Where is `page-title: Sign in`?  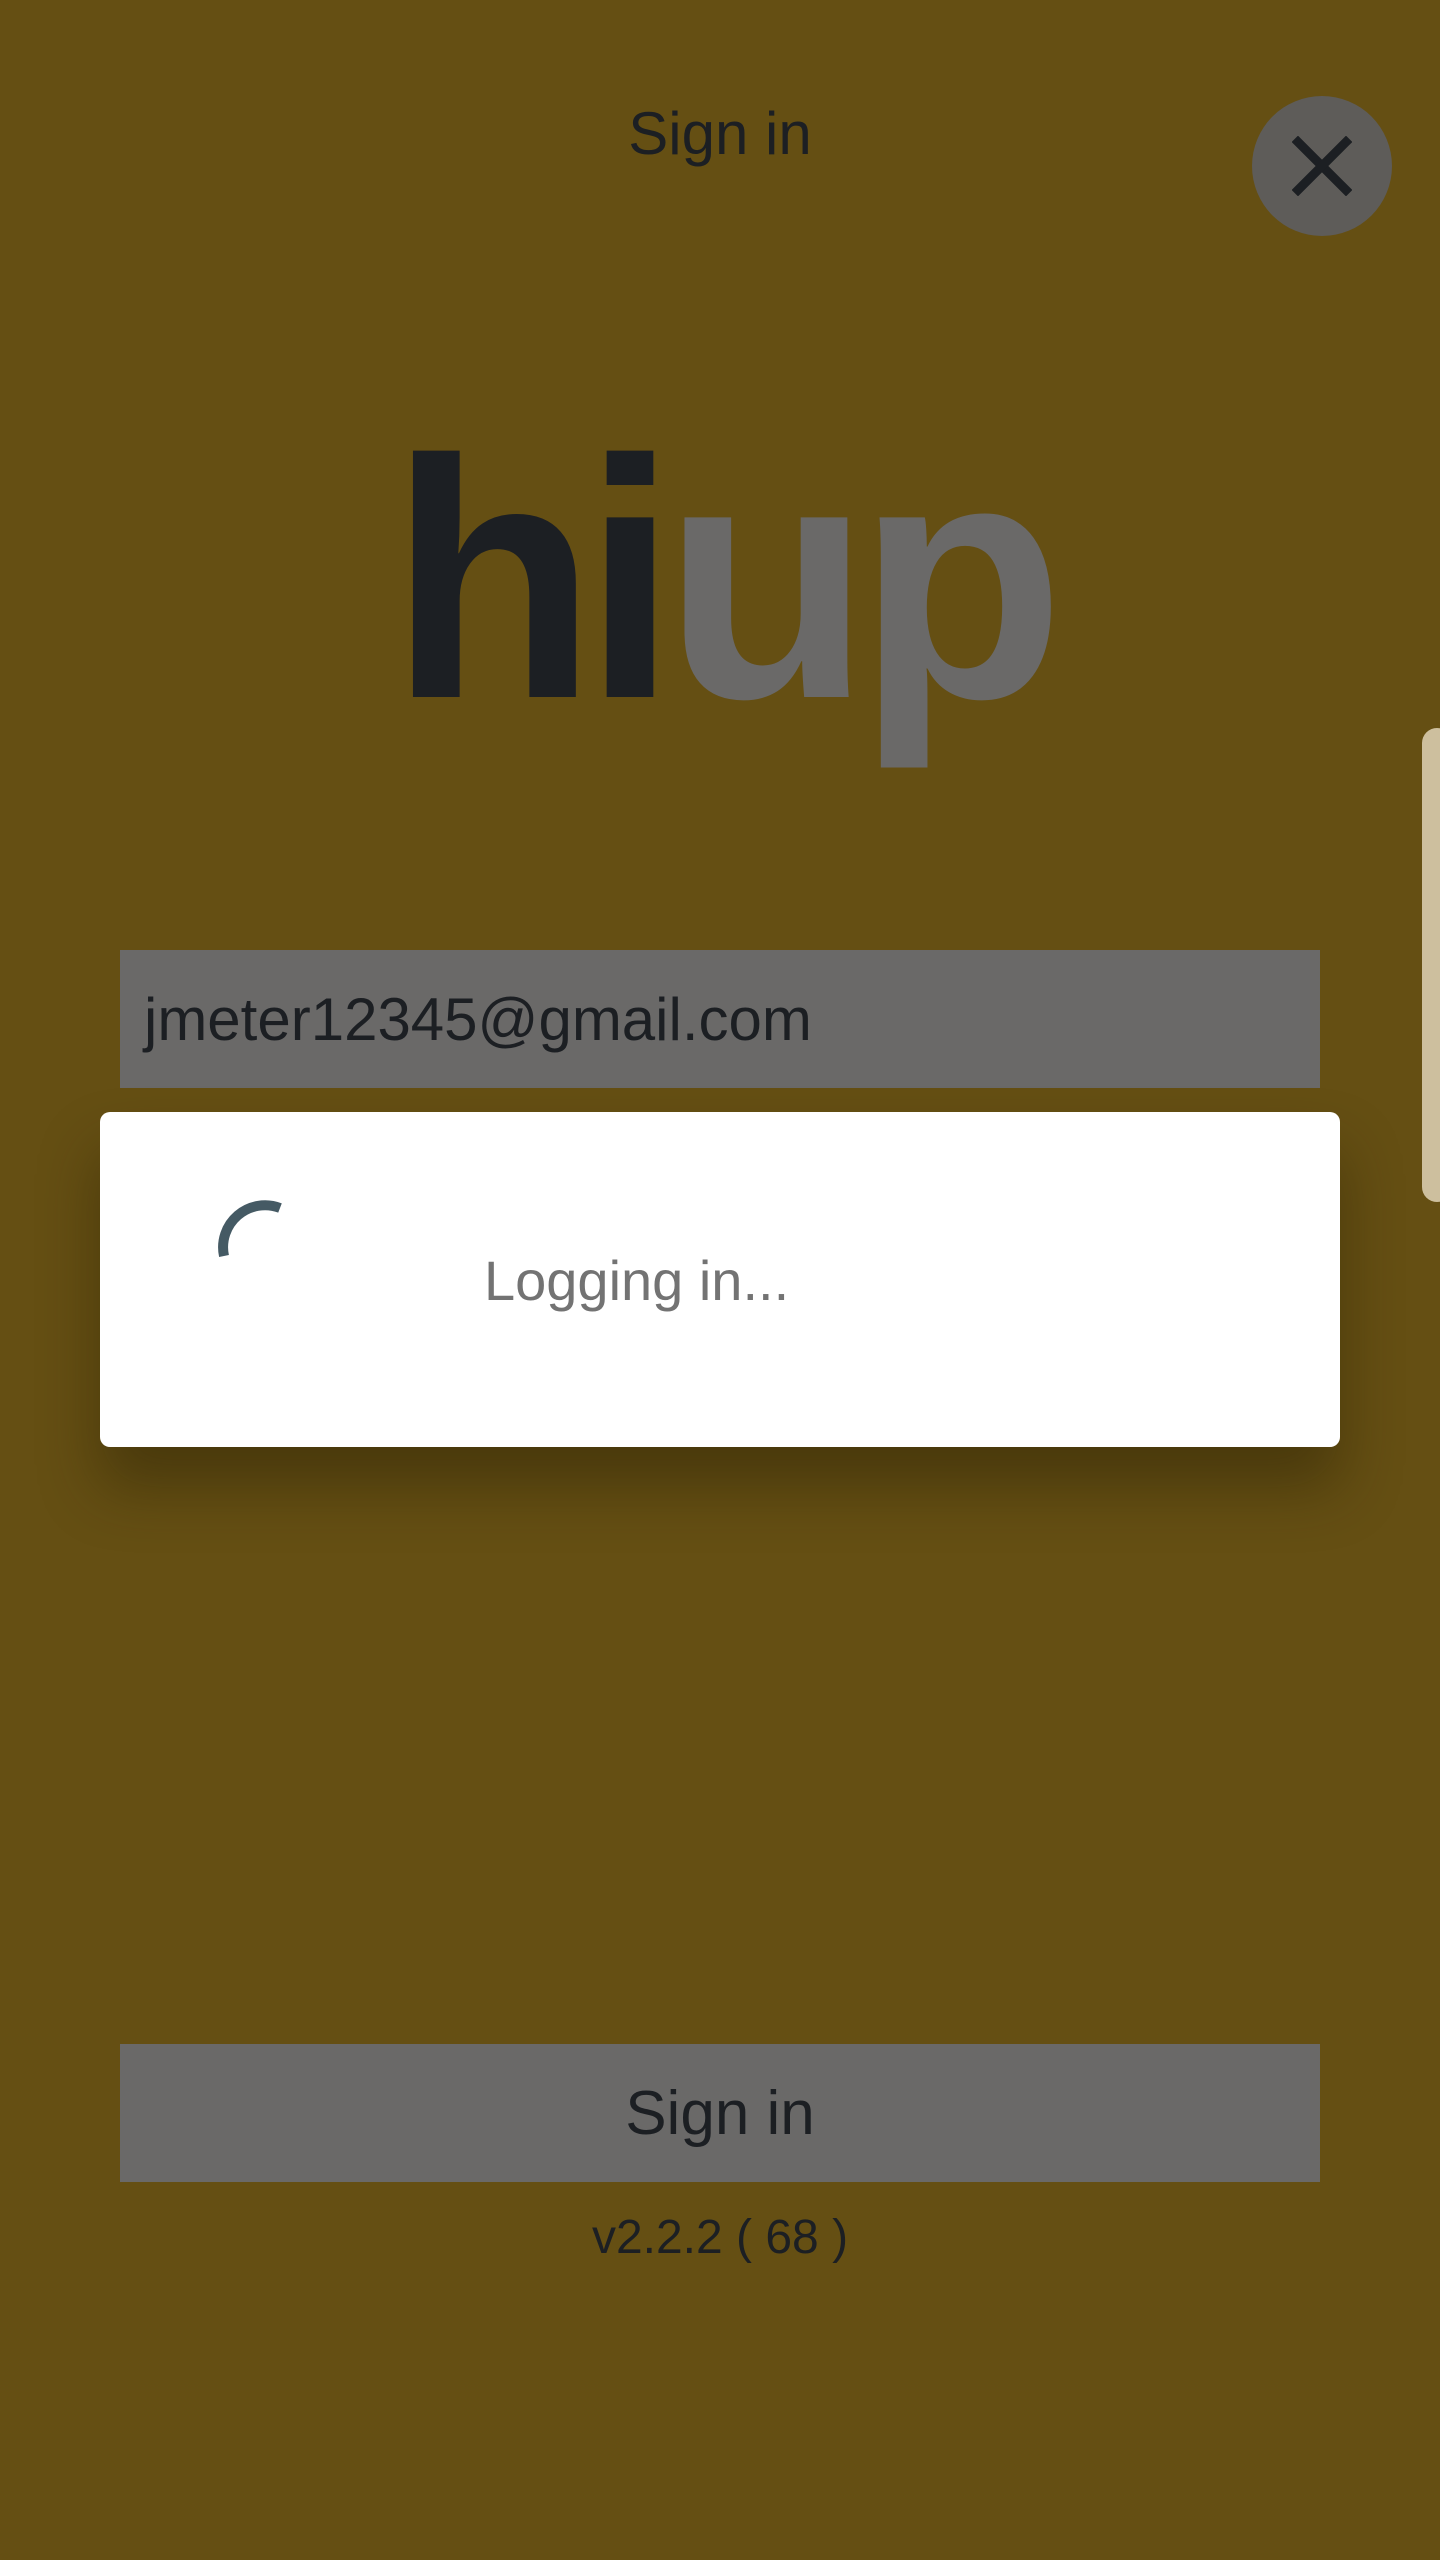 page-title: Sign in is located at coordinates (720, 133).